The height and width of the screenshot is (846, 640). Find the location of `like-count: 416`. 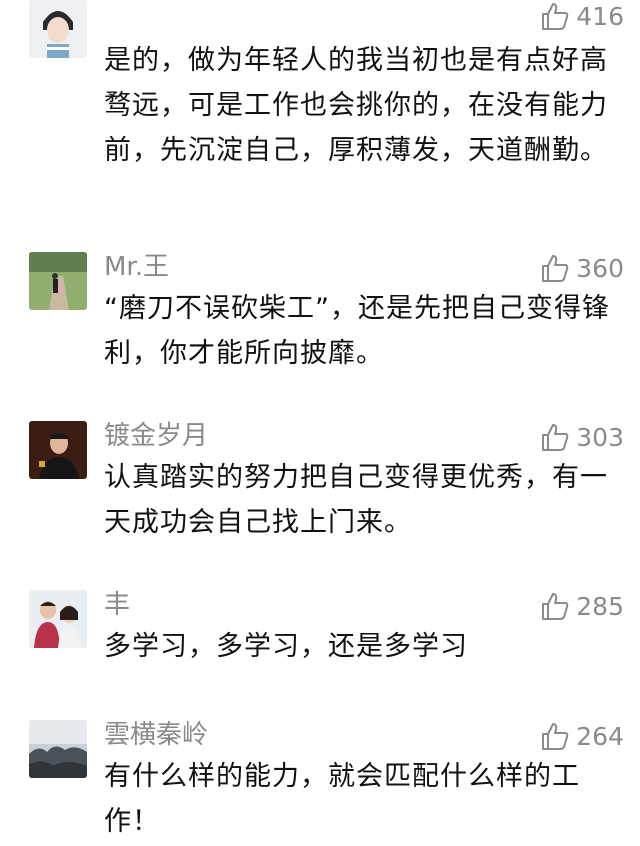

like-count: 416 is located at coordinates (600, 16).